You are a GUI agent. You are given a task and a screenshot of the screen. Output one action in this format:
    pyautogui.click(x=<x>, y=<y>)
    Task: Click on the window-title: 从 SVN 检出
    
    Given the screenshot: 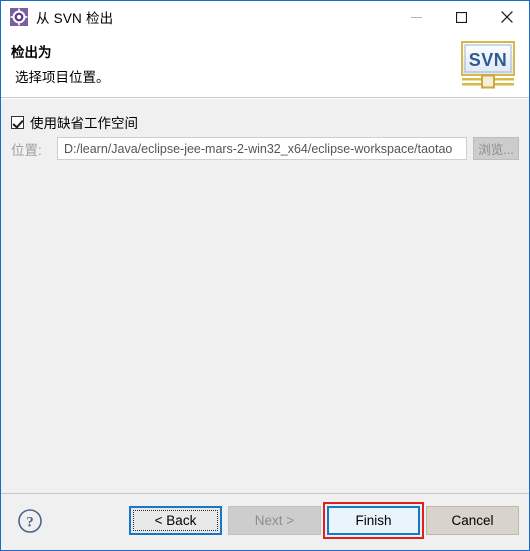 What is the action you would take?
    pyautogui.click(x=75, y=18)
    